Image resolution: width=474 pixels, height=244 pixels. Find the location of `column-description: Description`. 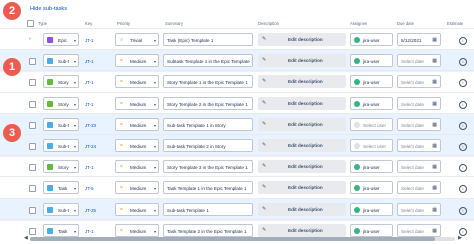

column-description: Description is located at coordinates (268, 23).